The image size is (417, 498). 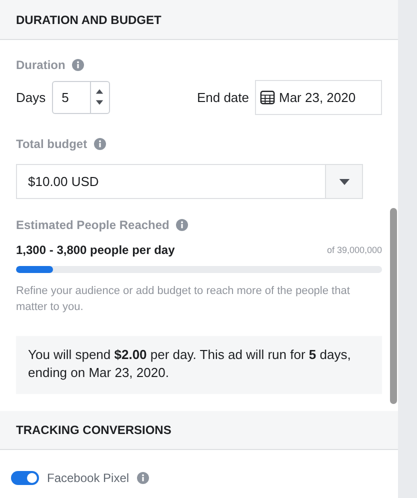 I want to click on reach-hint: Refine your audience or add budget to reach more of the people that matter to you., so click(x=183, y=299).